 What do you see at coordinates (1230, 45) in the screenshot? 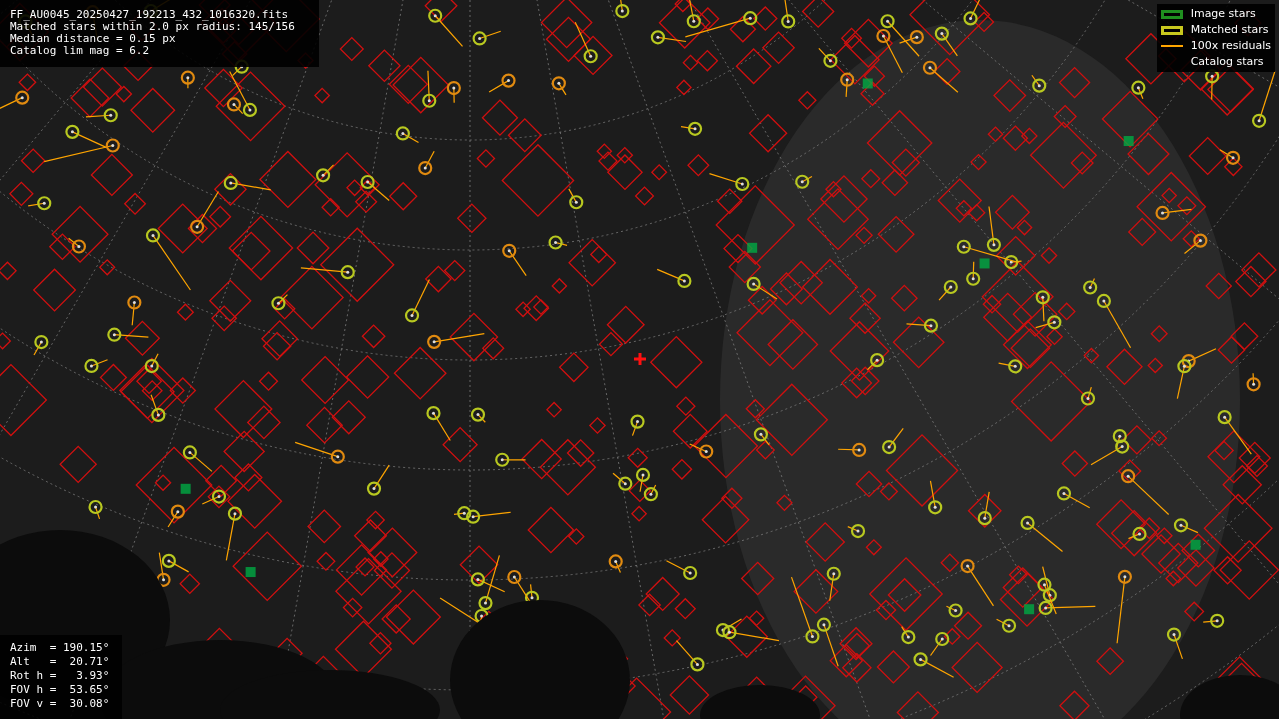
I see `legend-label: 100x residuals` at bounding box center [1230, 45].